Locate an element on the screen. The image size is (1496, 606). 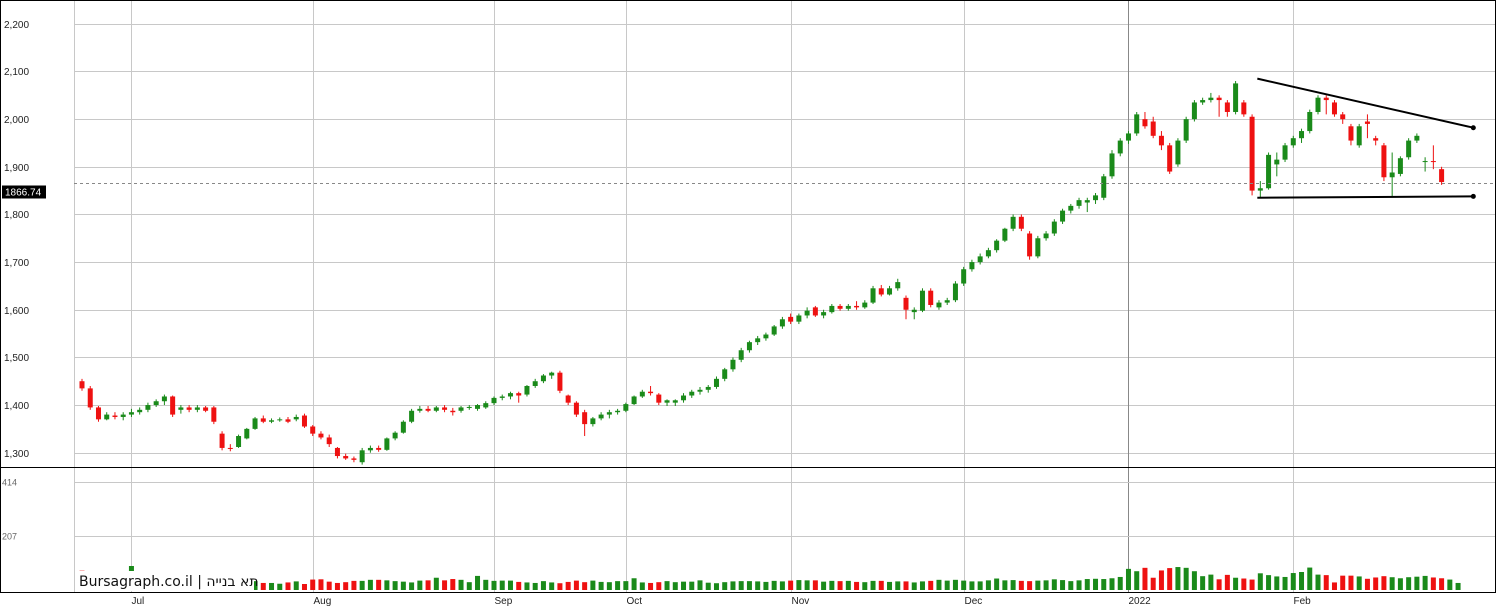
month-tick-label: Dec is located at coordinates (974, 601).